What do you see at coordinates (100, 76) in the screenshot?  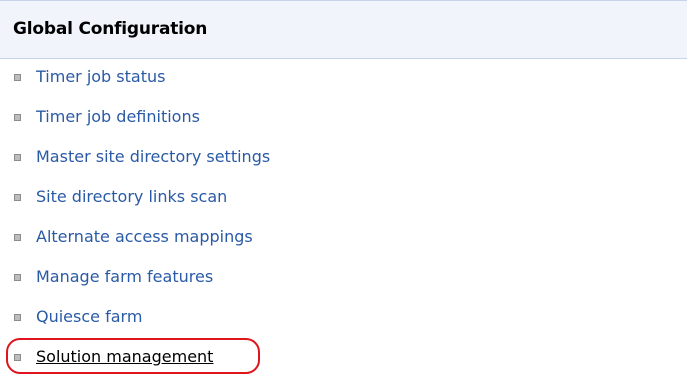 I see `link-timer-job-status: Timer job status` at bounding box center [100, 76].